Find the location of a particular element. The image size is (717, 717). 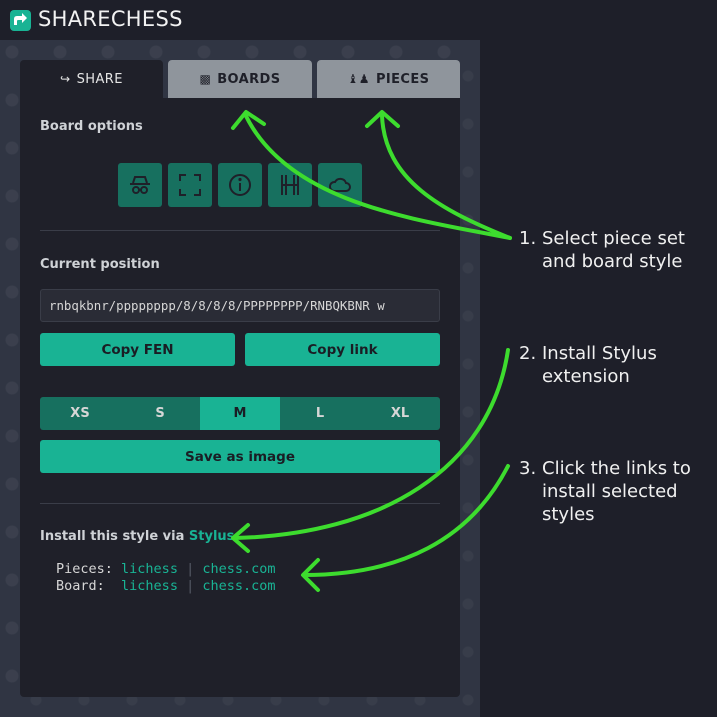

pieces-links-row: Pieces: lichess | chess.com is located at coordinates (166, 569).